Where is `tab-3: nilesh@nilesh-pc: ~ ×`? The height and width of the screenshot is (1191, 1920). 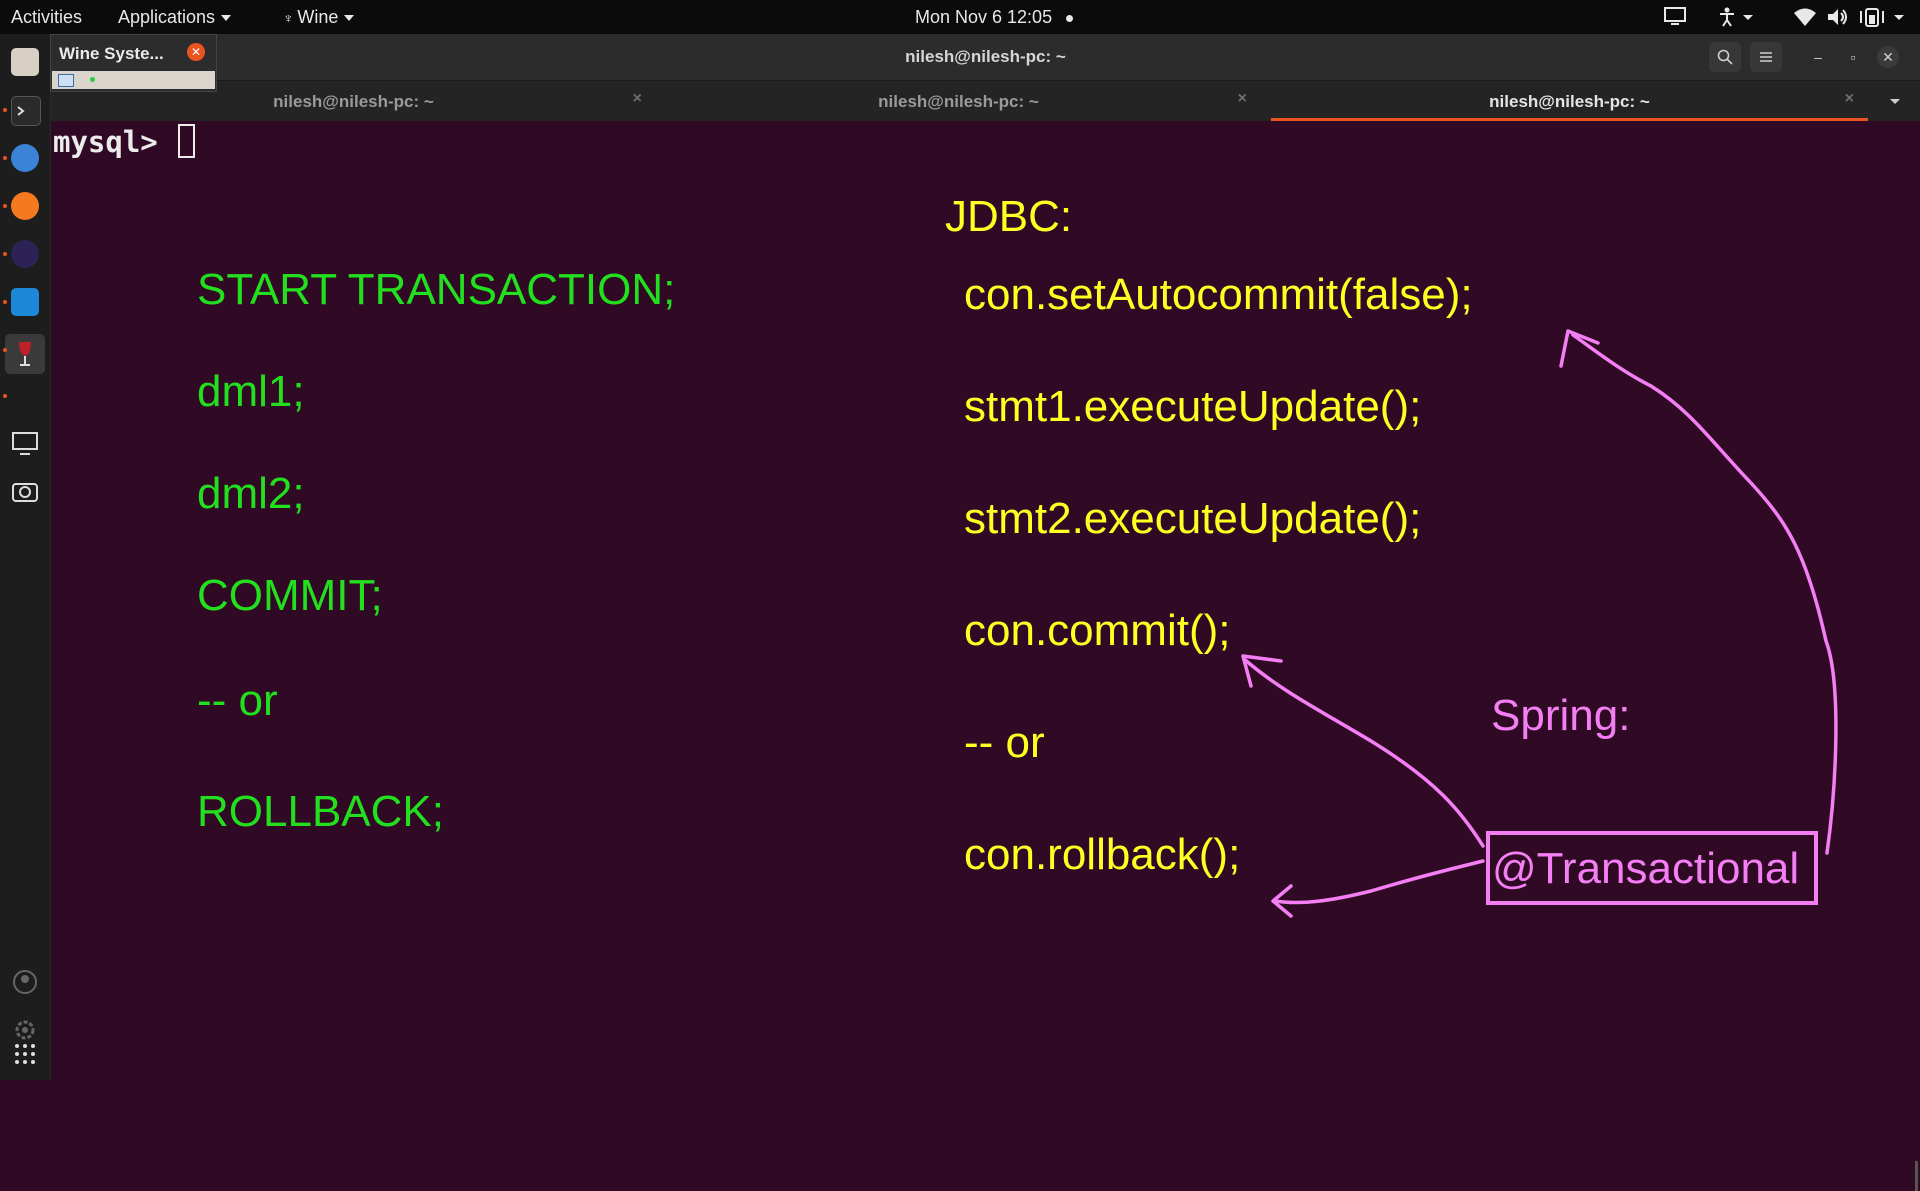
tab-3: nilesh@nilesh-pc: ~ × is located at coordinates (1569, 101).